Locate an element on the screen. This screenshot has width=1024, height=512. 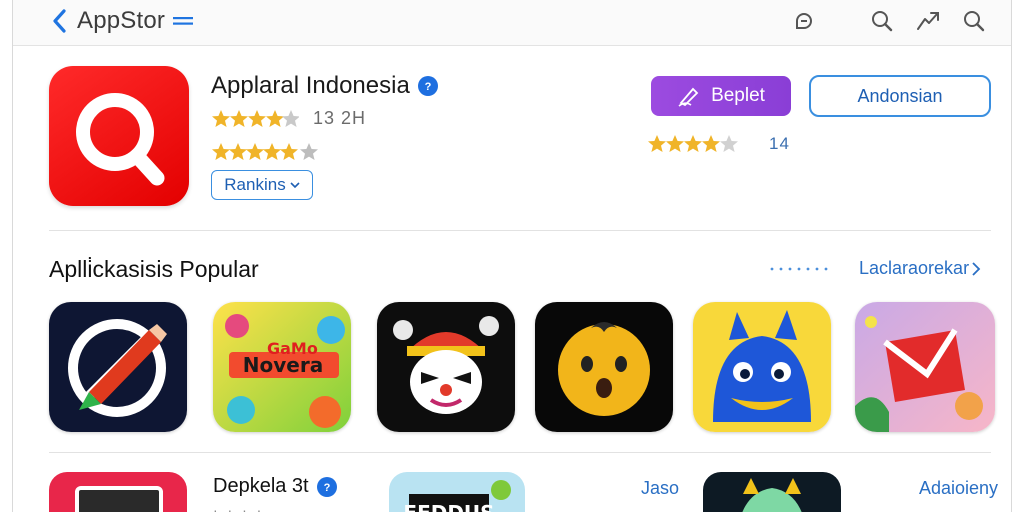
pen-icon is located at coordinates (688, 97).